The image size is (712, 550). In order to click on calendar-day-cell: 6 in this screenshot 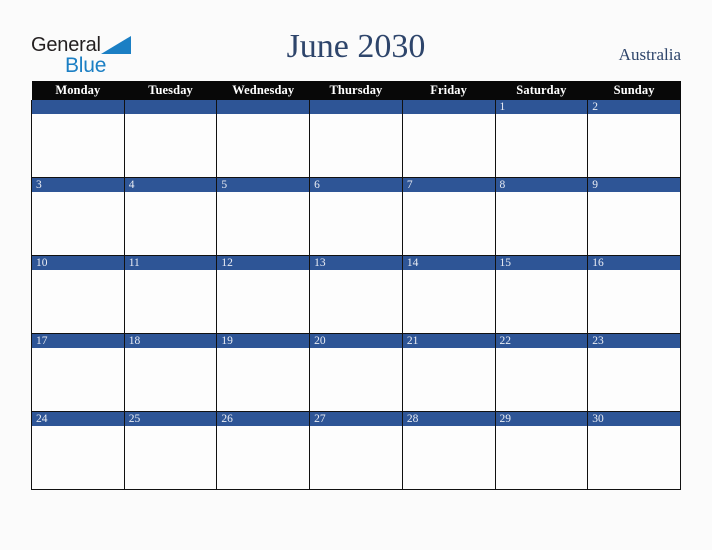, I will do `click(356, 216)`.